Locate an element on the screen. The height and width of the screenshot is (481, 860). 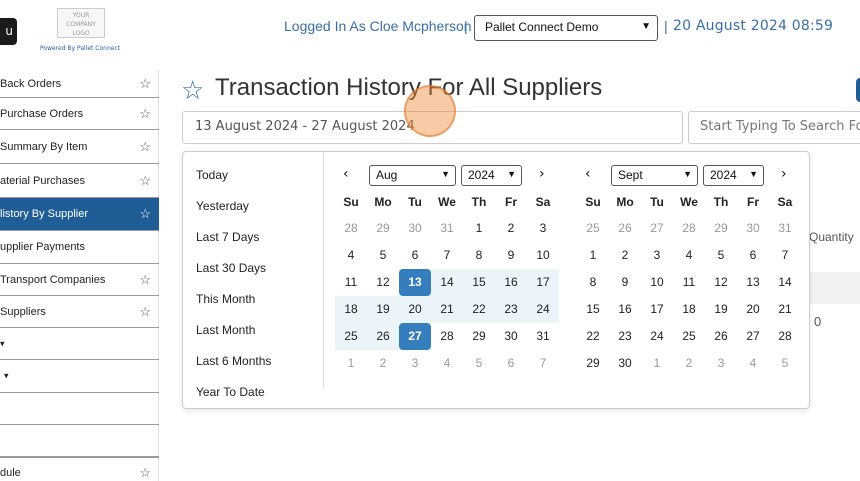
calendar-day: 13 is located at coordinates (753, 282).